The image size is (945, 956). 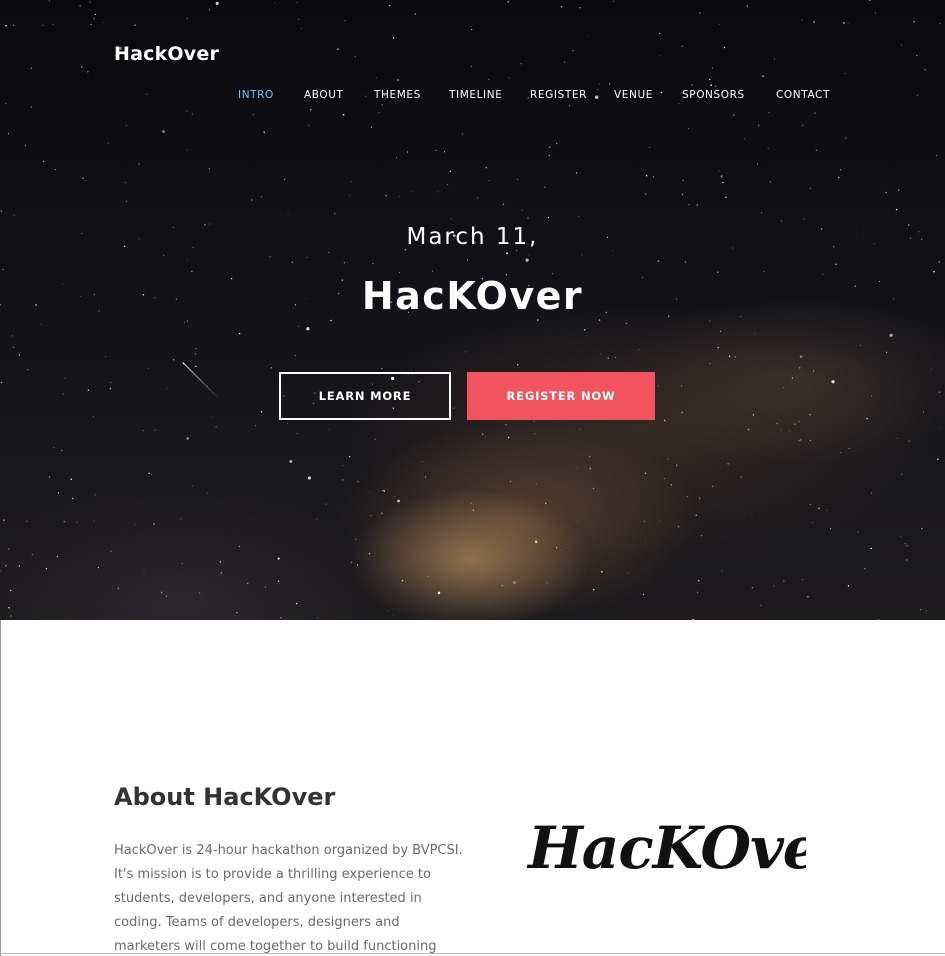 I want to click on nav-item-intro: INTRO, so click(x=256, y=95).